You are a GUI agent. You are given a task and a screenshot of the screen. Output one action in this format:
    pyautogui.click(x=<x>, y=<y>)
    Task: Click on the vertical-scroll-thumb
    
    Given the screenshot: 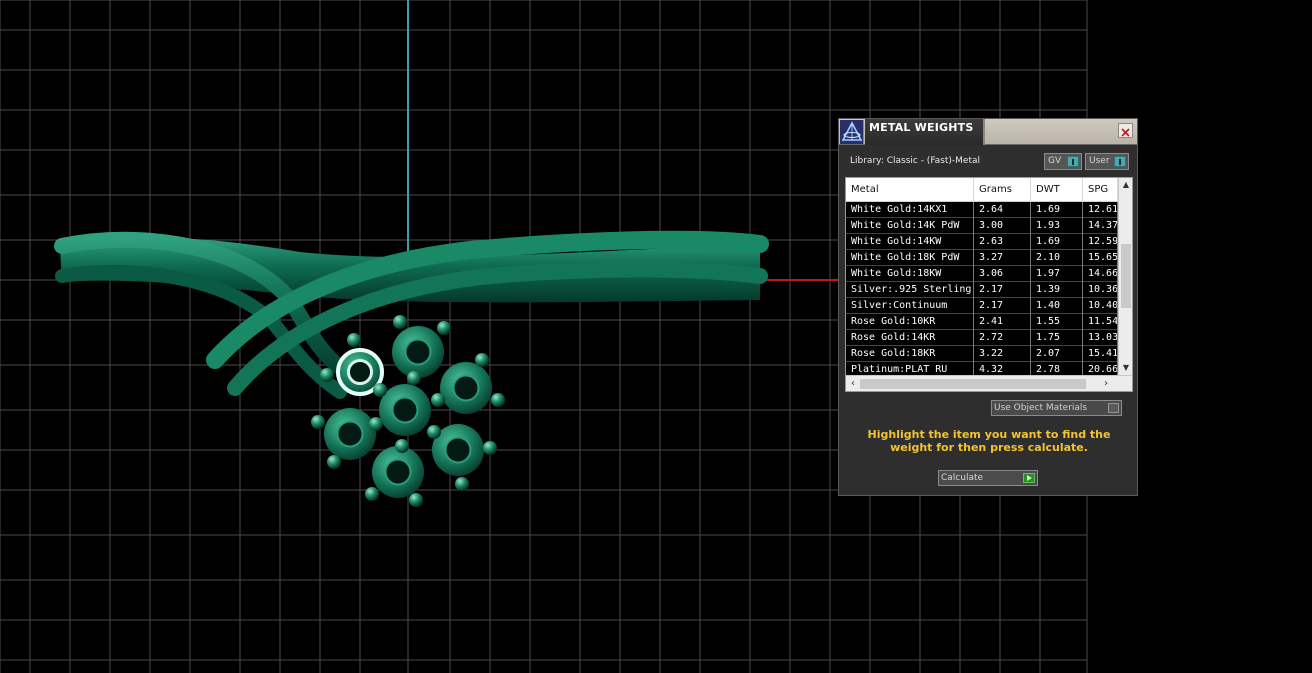 What is the action you would take?
    pyautogui.click(x=1126, y=276)
    